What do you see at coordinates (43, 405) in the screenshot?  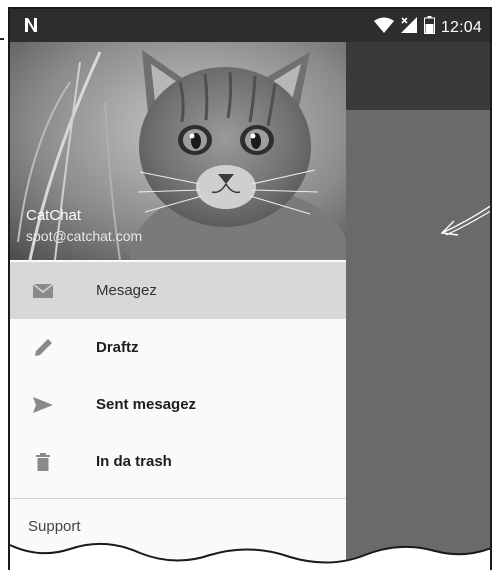 I see `send-icon` at bounding box center [43, 405].